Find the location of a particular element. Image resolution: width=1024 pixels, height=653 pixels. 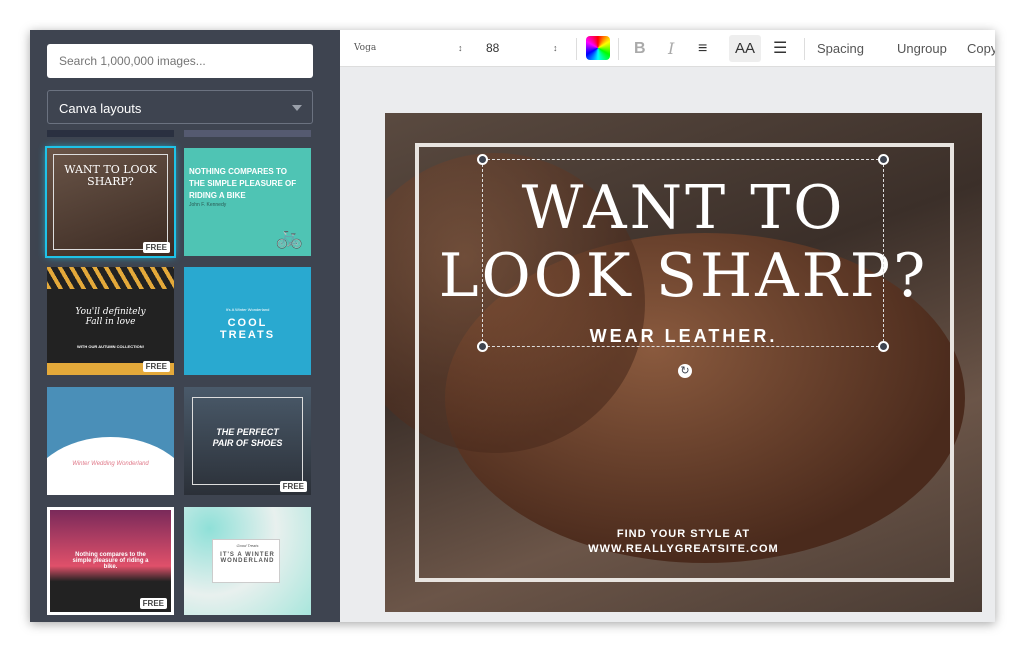

align-center-icon: ≡ is located at coordinates (702, 48).